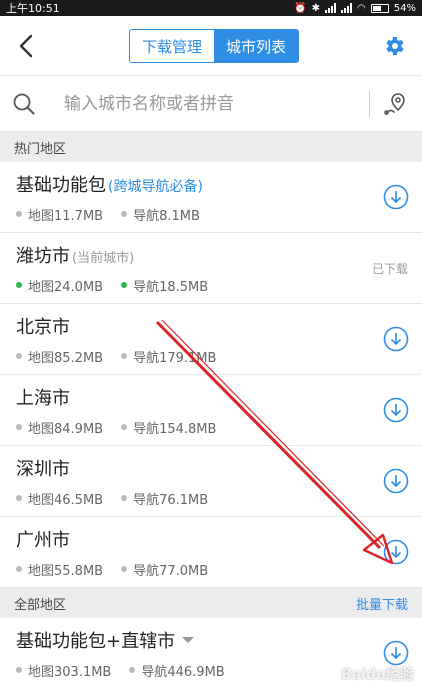 The width and height of the screenshot is (422, 688). Describe the element at coordinates (316, 8) in the screenshot. I see `bluetooth-icon: ✱` at that location.